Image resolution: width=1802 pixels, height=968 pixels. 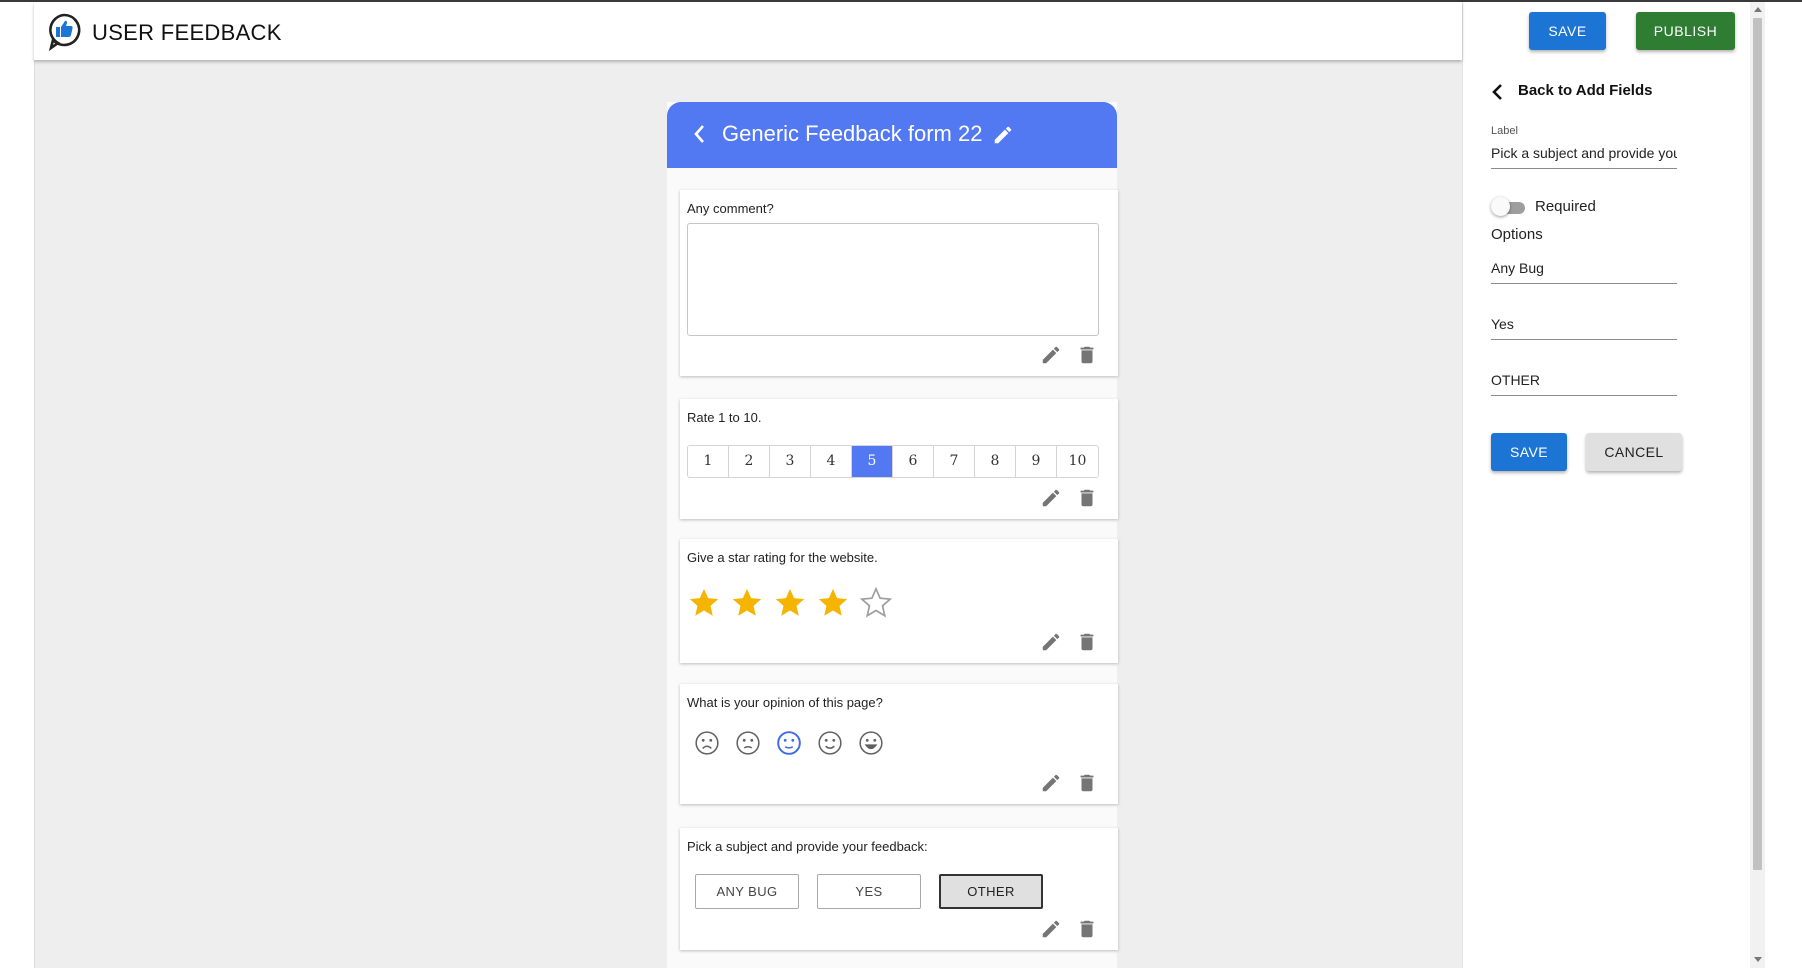 What do you see at coordinates (187, 32) in the screenshot?
I see `app-title: USER FEEDBACK` at bounding box center [187, 32].